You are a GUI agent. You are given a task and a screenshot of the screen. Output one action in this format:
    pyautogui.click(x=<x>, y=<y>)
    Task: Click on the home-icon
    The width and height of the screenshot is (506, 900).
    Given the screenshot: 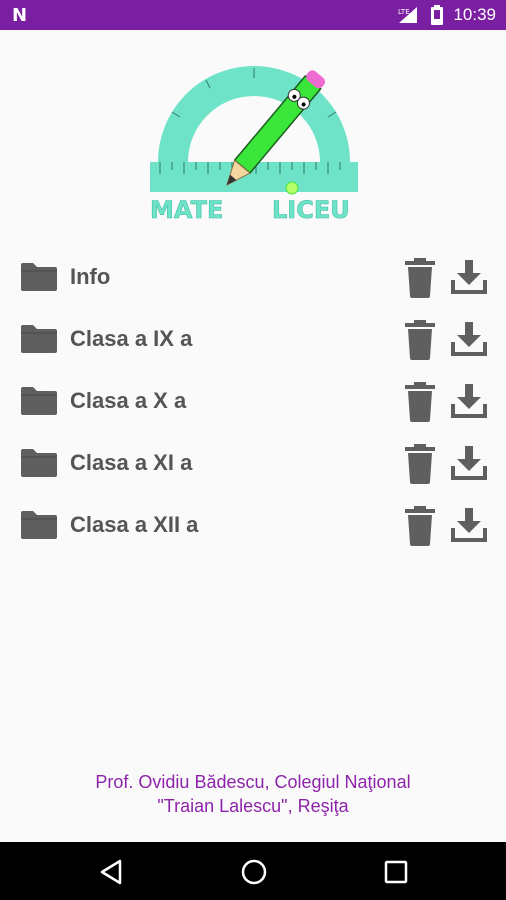 What is the action you would take?
    pyautogui.click(x=254, y=872)
    